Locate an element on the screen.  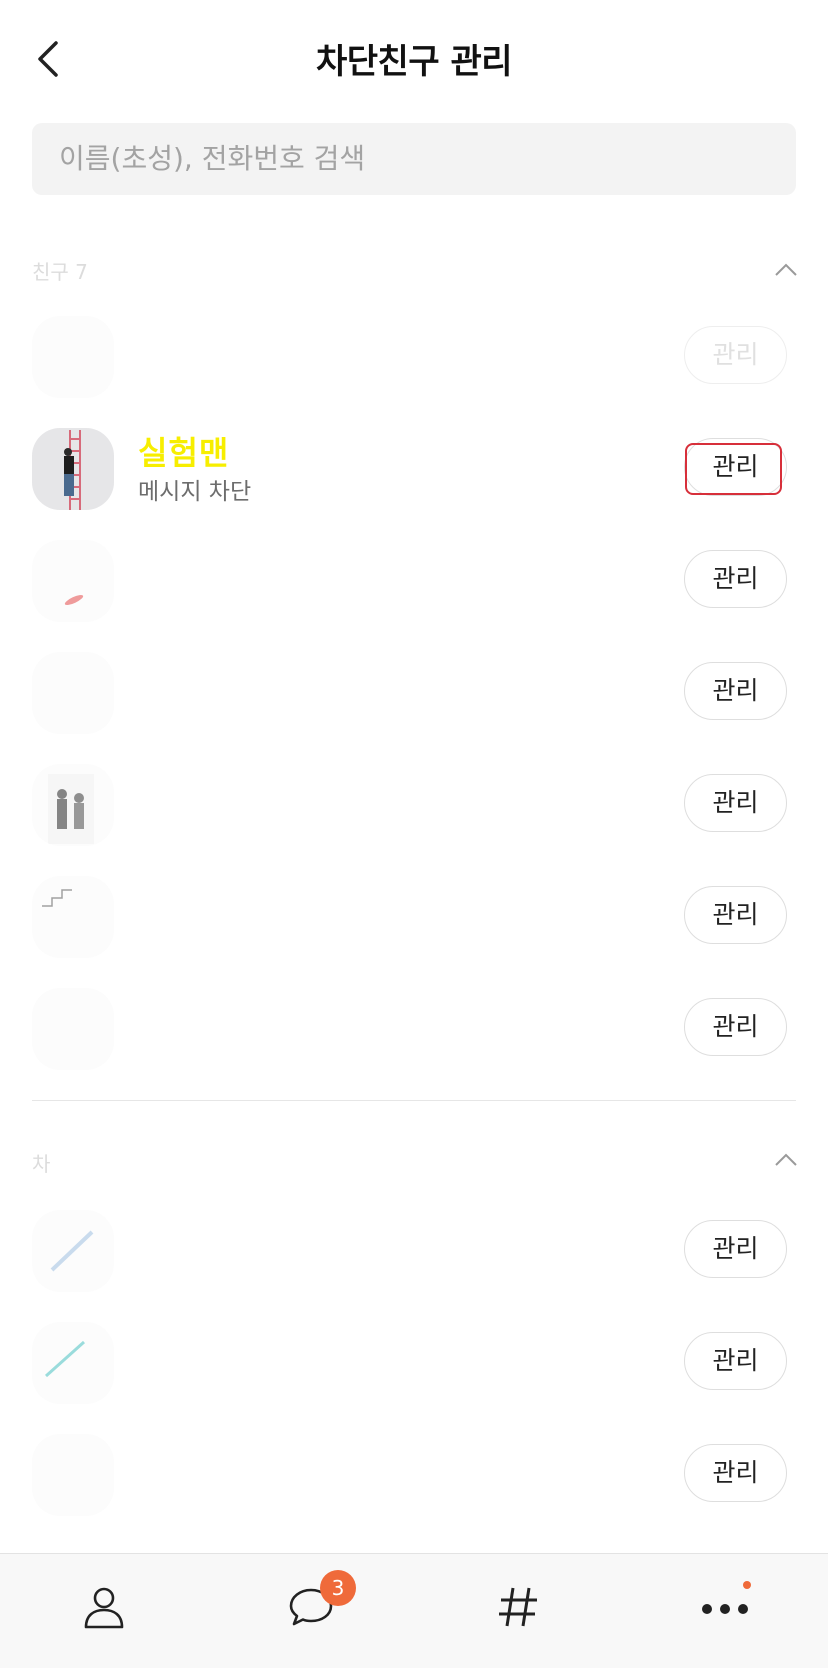
section-divider is located at coordinates (414, 1100).